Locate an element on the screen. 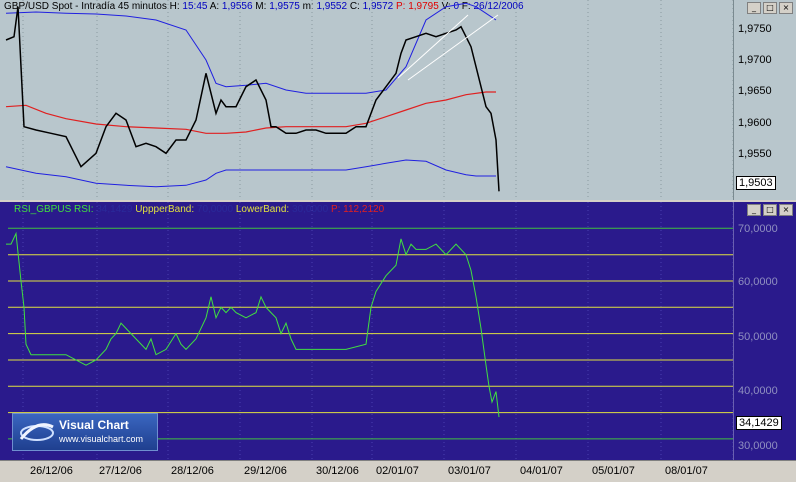  trendline-upper is located at coordinates (433, 46).